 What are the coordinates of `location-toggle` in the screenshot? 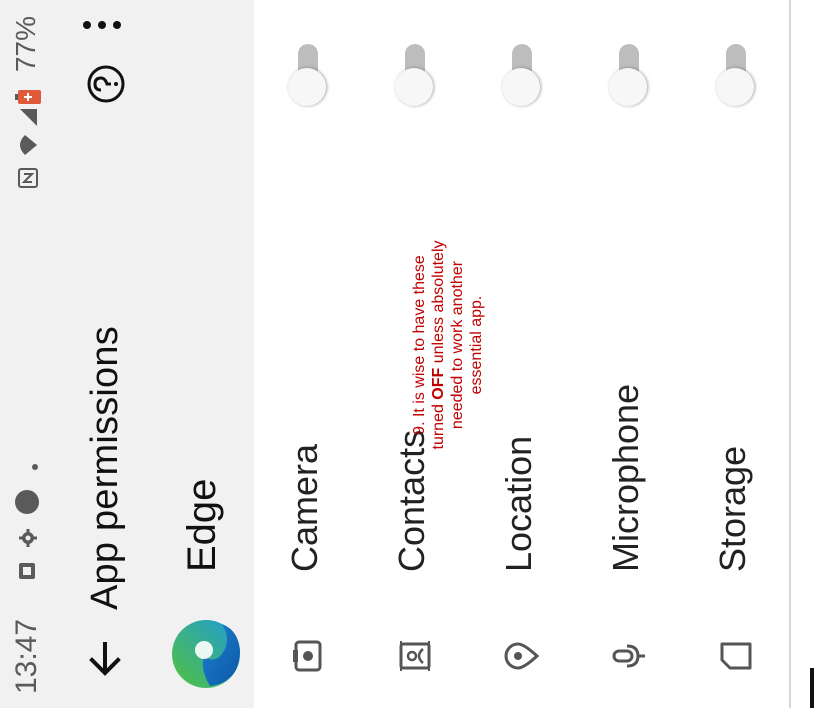 It's located at (521, 75).